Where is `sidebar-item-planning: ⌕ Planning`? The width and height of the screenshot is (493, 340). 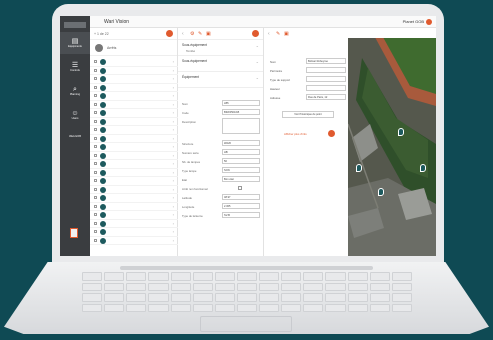
sidebar-item-planning: ⌕ Planning is located at coordinates (75, 91).